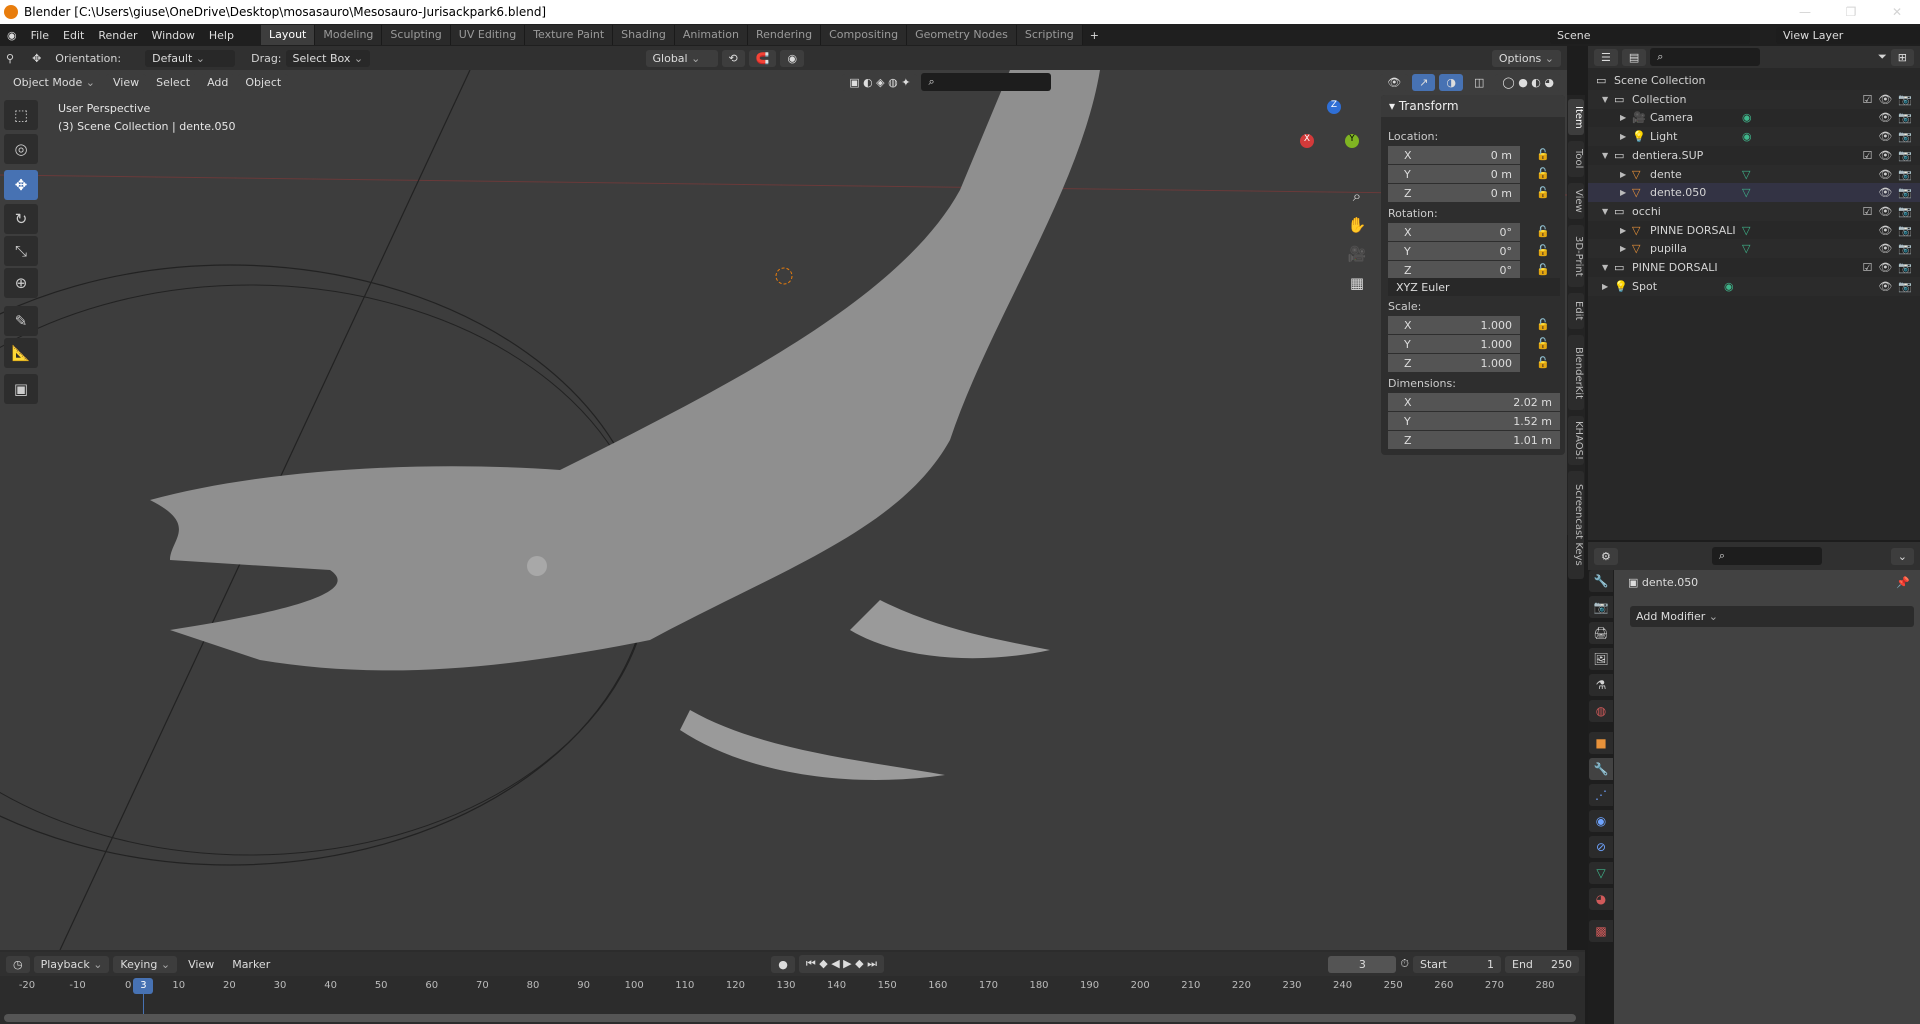 Image resolution: width=1920 pixels, height=1024 pixels. What do you see at coordinates (1805, 12) in the screenshot?
I see `minimize-button: —` at bounding box center [1805, 12].